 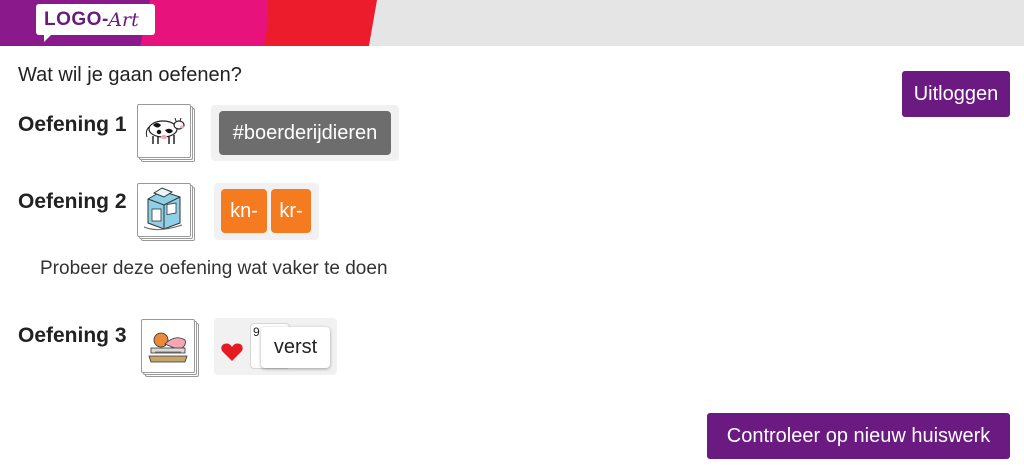 I want to click on tag-kn: kn-, so click(x=244, y=211).